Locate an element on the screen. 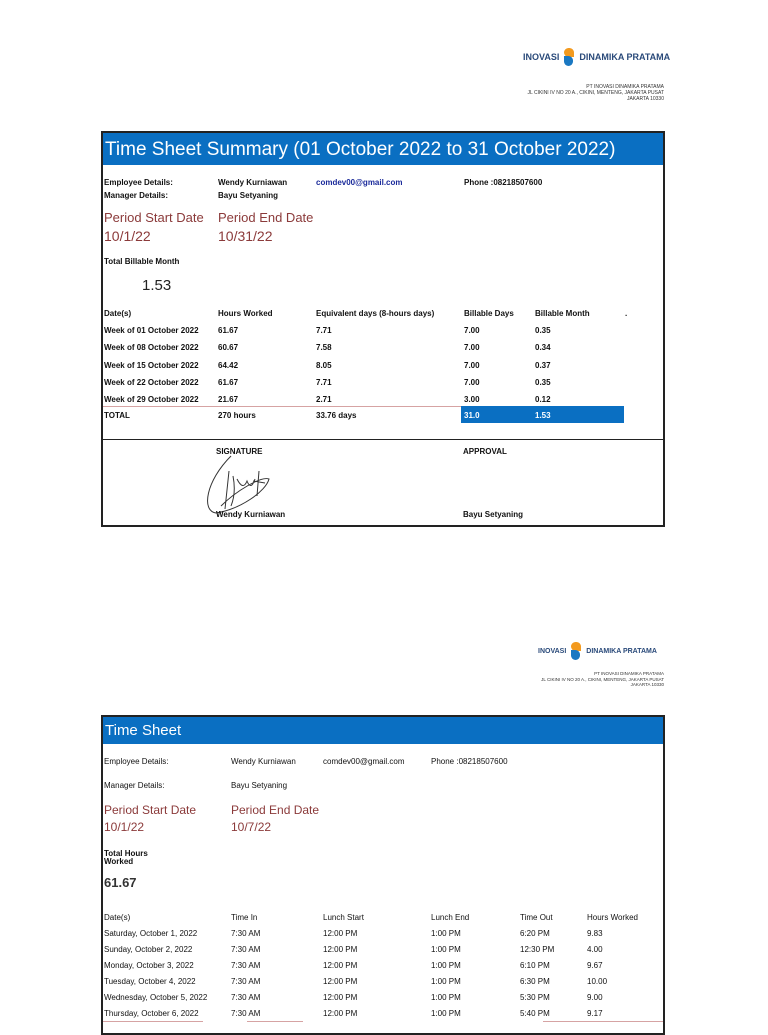 The image size is (768, 1035). total-cell: 31.0 is located at coordinates (472, 415).